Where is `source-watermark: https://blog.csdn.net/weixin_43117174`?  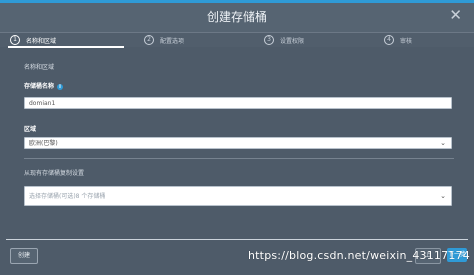 source-watermark: https://blog.csdn.net/weixin_43117174 is located at coordinates (359, 255).